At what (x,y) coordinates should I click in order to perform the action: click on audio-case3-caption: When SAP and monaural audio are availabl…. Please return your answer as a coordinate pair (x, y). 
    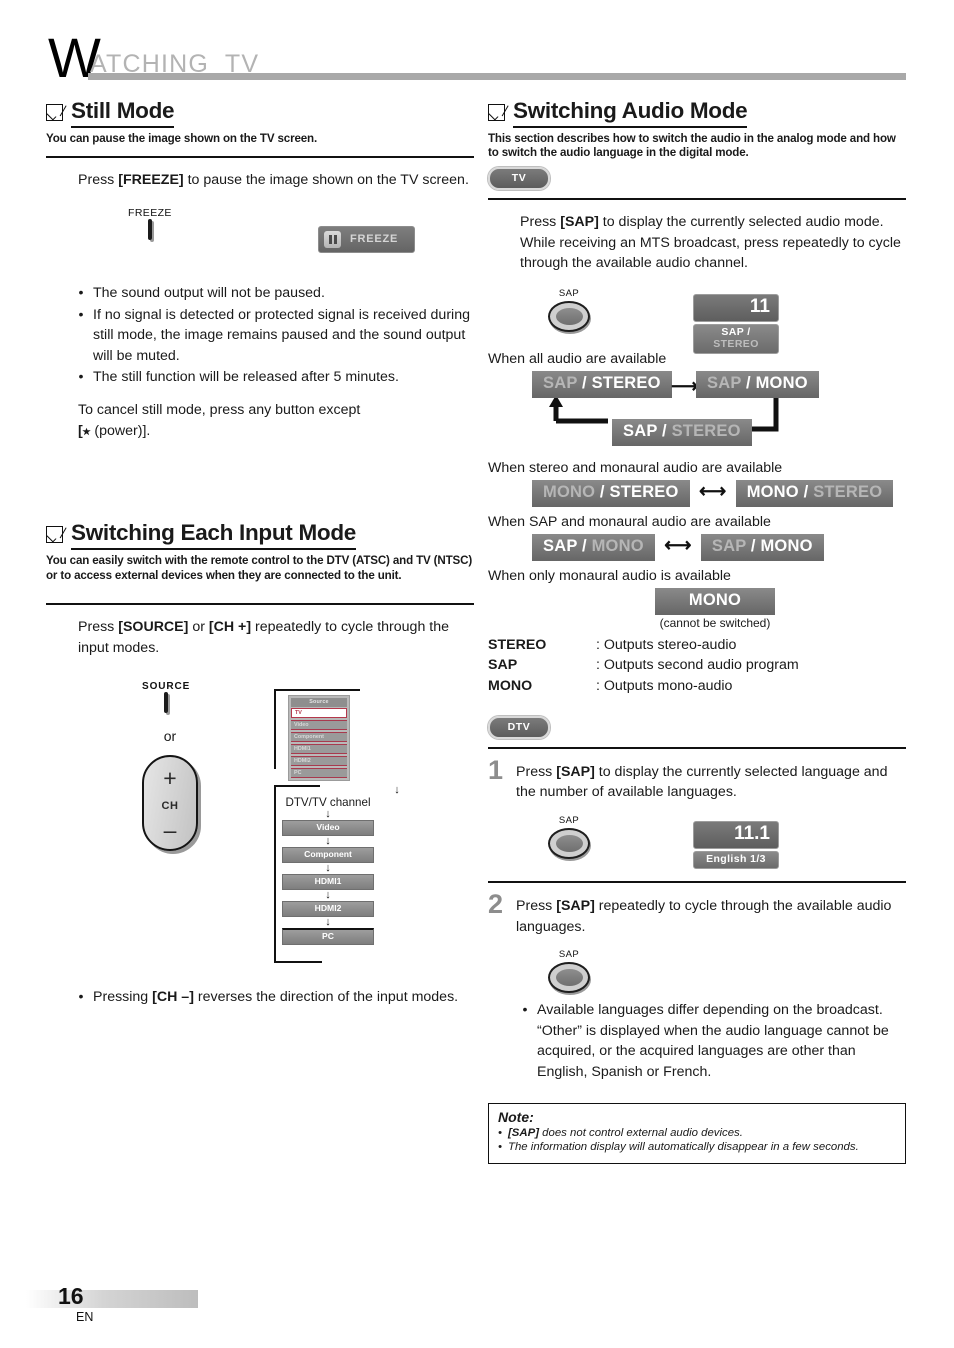
    Looking at the image, I should click on (629, 521).